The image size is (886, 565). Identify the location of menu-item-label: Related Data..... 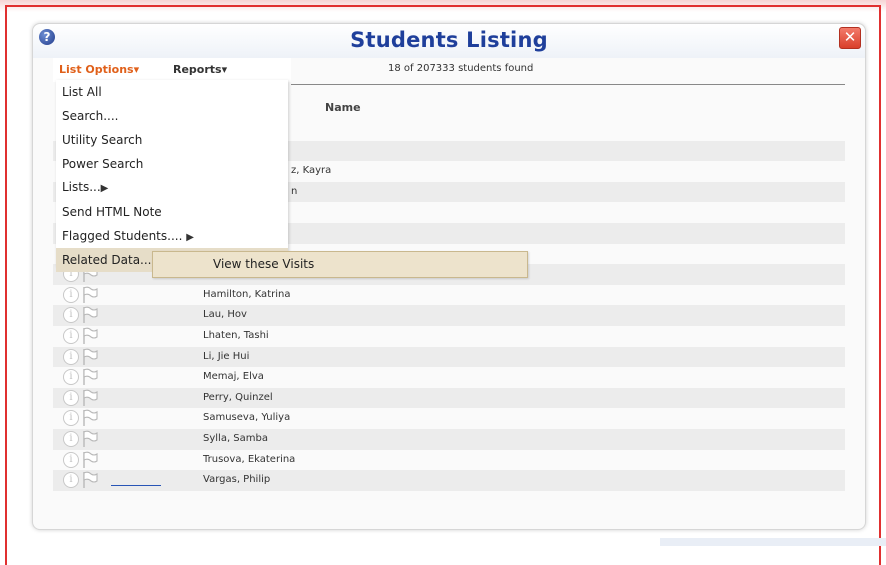
(109, 260).